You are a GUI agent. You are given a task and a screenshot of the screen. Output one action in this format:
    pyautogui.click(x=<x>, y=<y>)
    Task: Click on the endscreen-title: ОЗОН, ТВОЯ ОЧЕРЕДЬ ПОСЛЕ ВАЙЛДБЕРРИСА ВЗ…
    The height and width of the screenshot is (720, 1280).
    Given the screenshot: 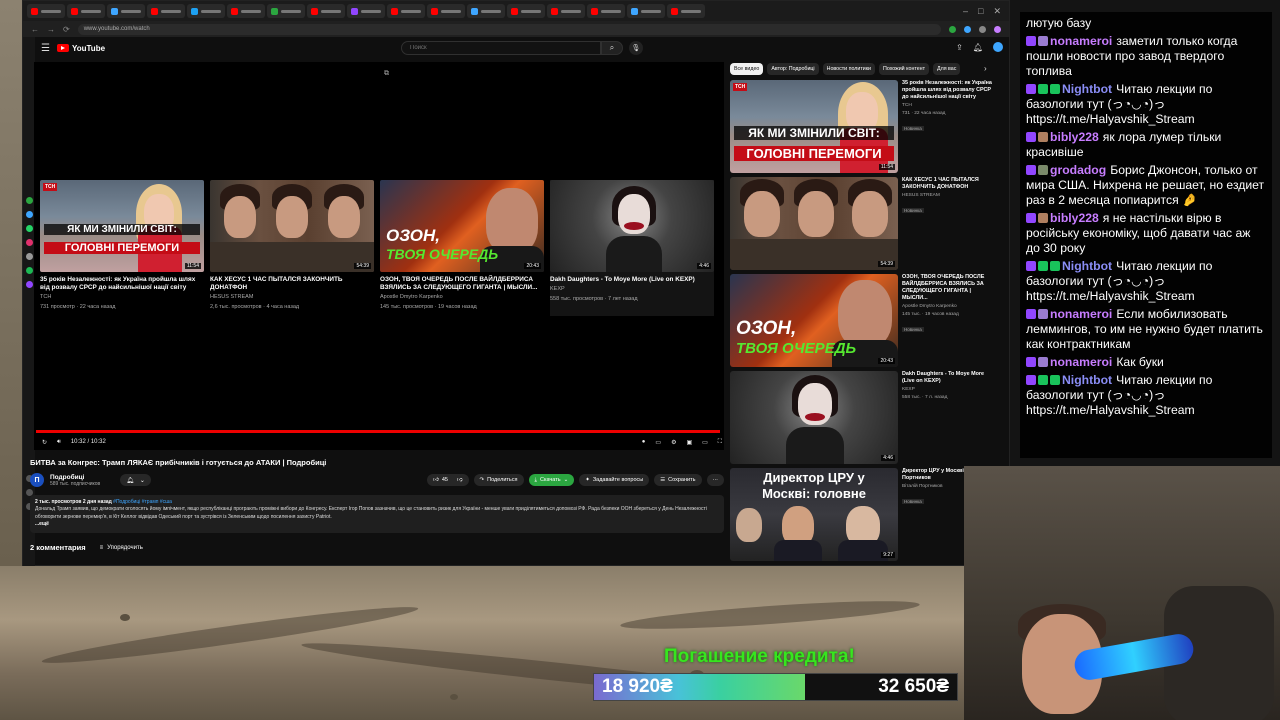 What is the action you would take?
    pyautogui.click(x=462, y=284)
    